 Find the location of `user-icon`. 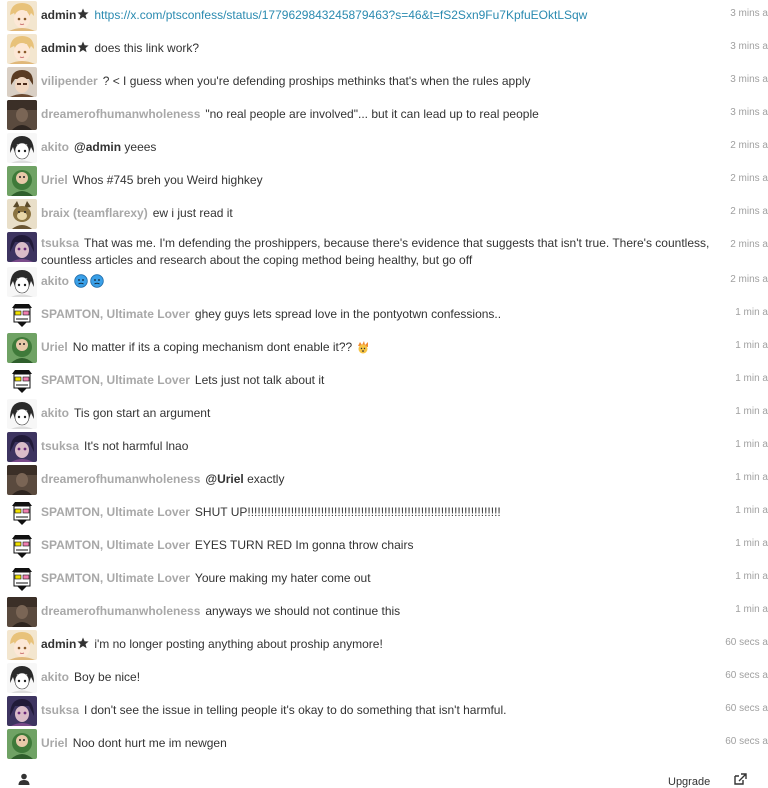

user-icon is located at coordinates (24, 779).